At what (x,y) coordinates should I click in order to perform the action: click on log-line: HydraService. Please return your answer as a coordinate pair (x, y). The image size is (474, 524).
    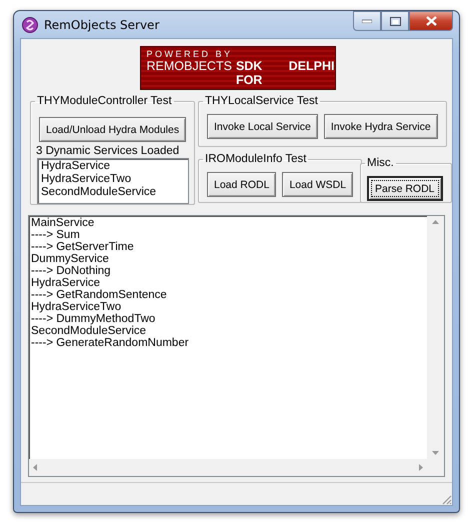
    Looking at the image, I should click on (66, 283).